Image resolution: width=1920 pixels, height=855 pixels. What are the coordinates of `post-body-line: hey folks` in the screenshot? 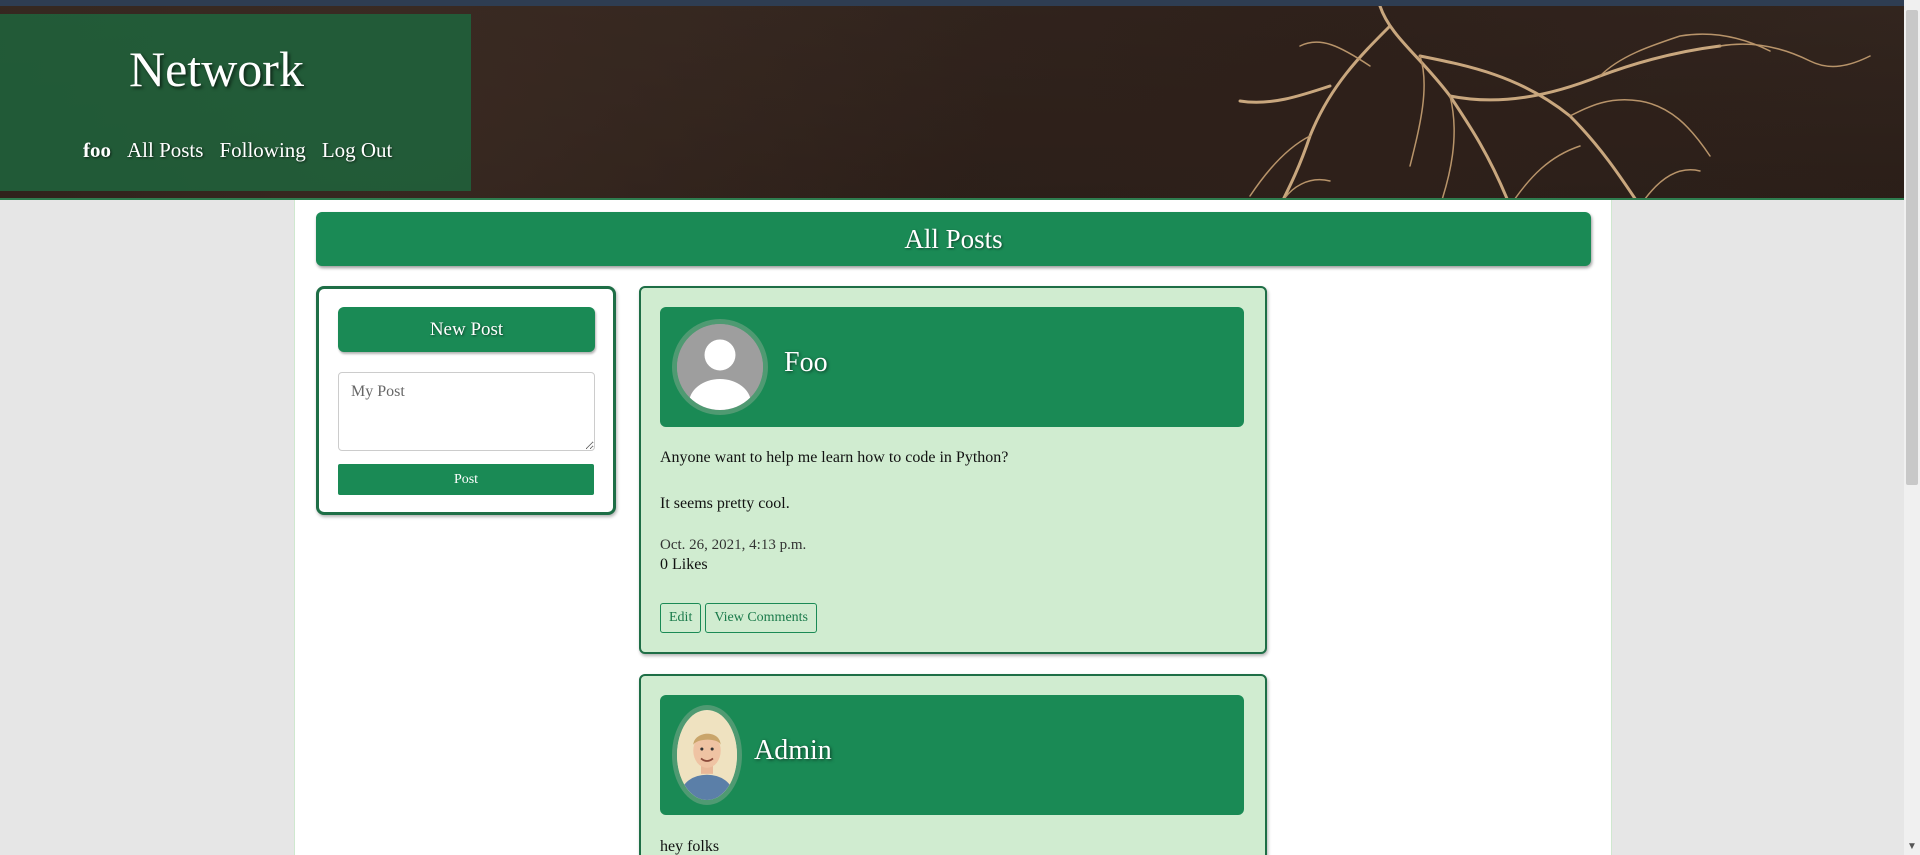 It's located at (690, 846).